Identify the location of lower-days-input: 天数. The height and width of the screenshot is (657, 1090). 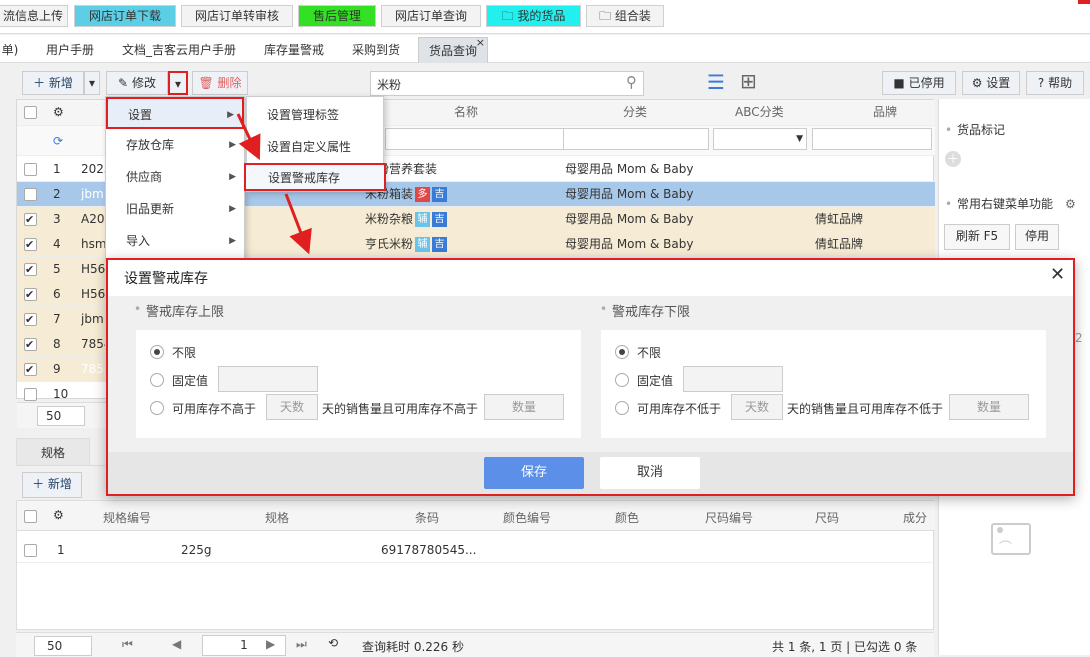
(757, 407).